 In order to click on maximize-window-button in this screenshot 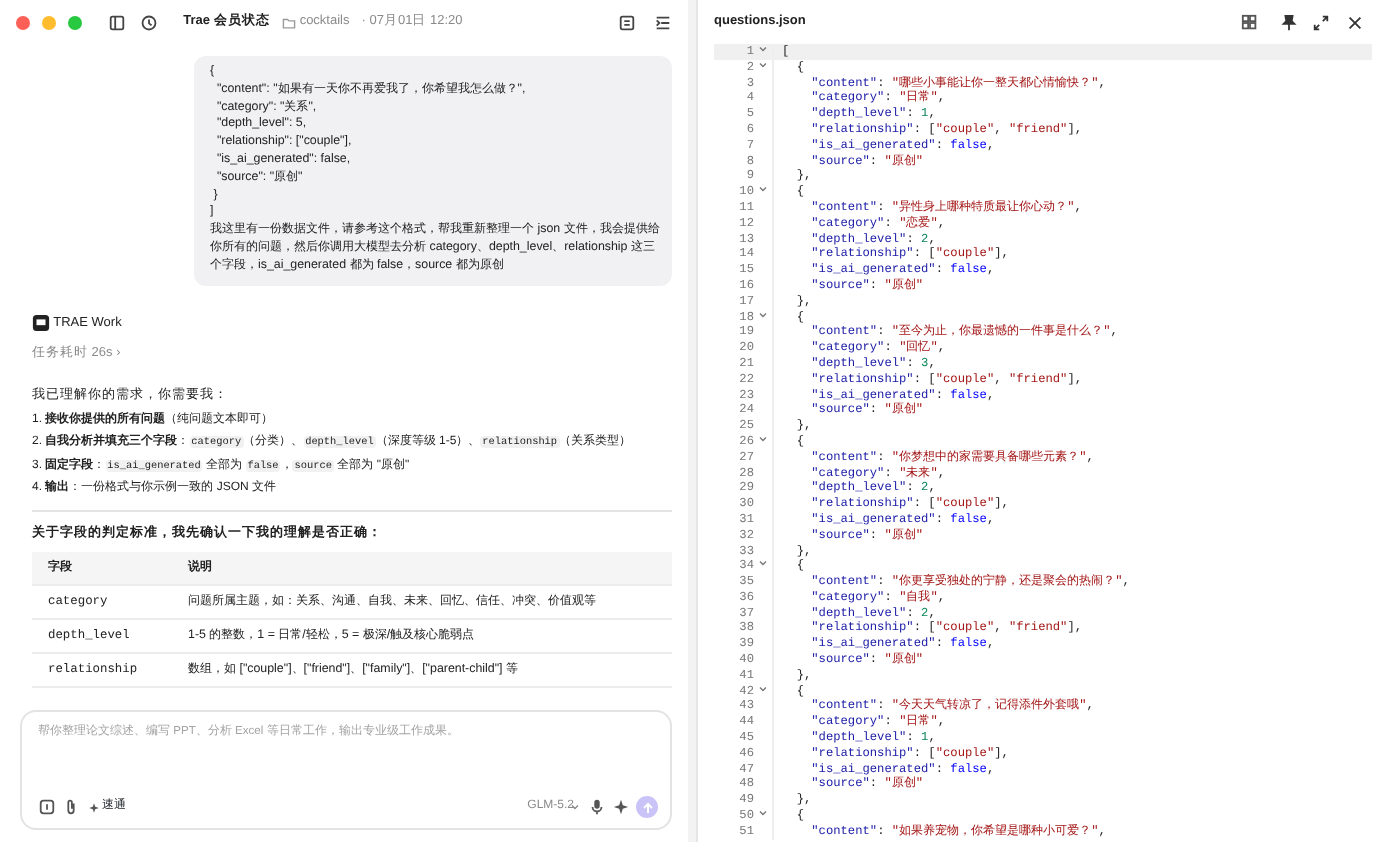, I will do `click(75, 22)`.